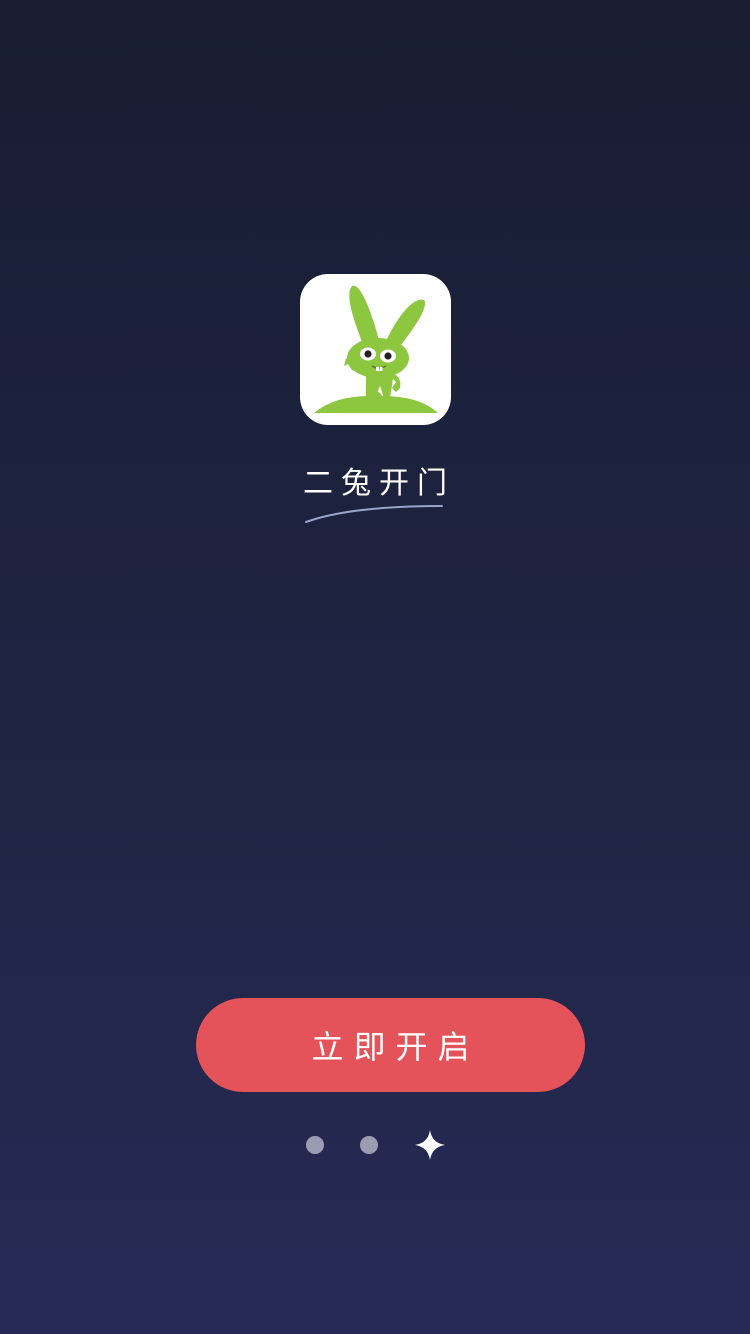 Image resolution: width=750 pixels, height=1334 pixels. What do you see at coordinates (430, 1145) in the screenshot?
I see `sparkle-star-icon` at bounding box center [430, 1145].